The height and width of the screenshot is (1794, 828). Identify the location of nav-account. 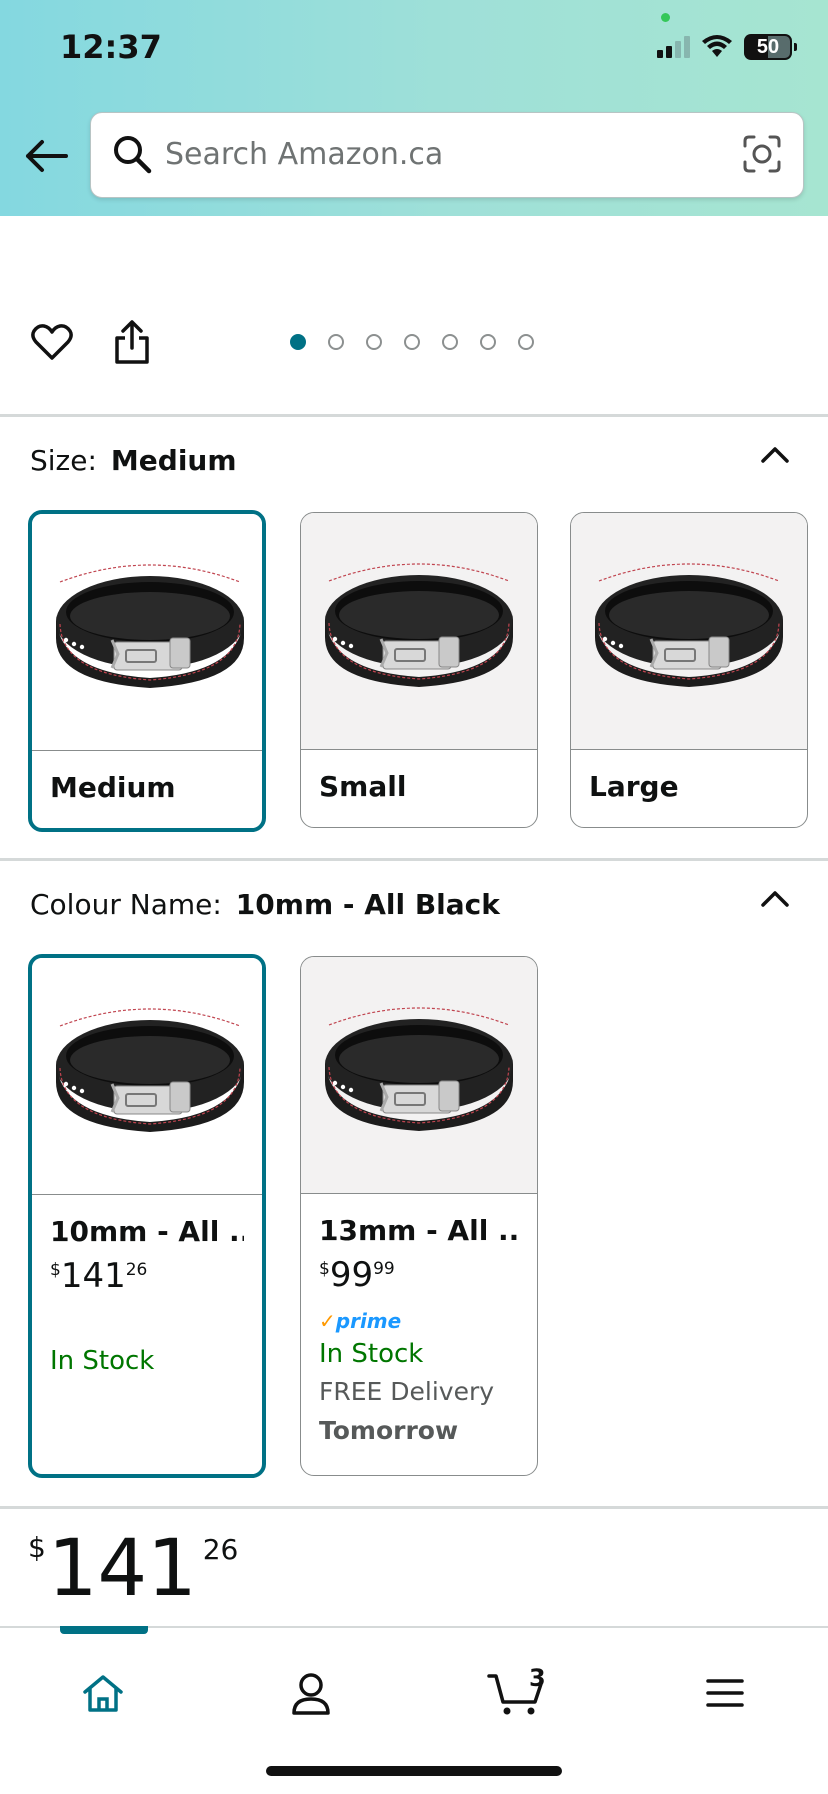
(311, 1693).